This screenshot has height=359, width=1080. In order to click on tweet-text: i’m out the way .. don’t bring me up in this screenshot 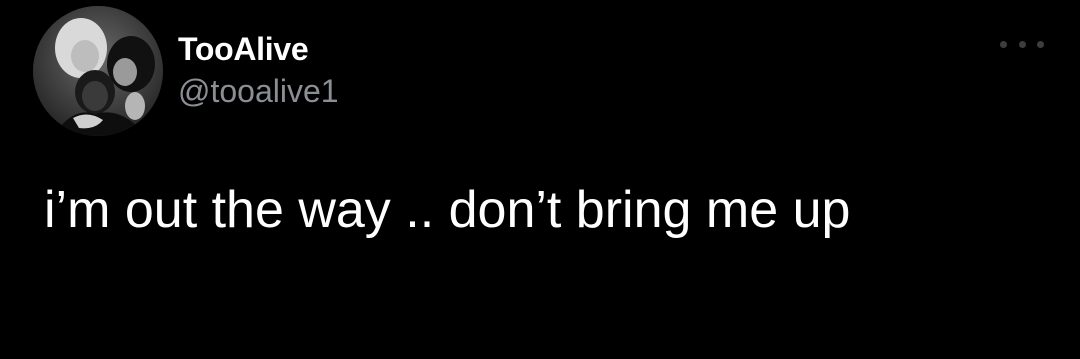, I will do `click(447, 210)`.